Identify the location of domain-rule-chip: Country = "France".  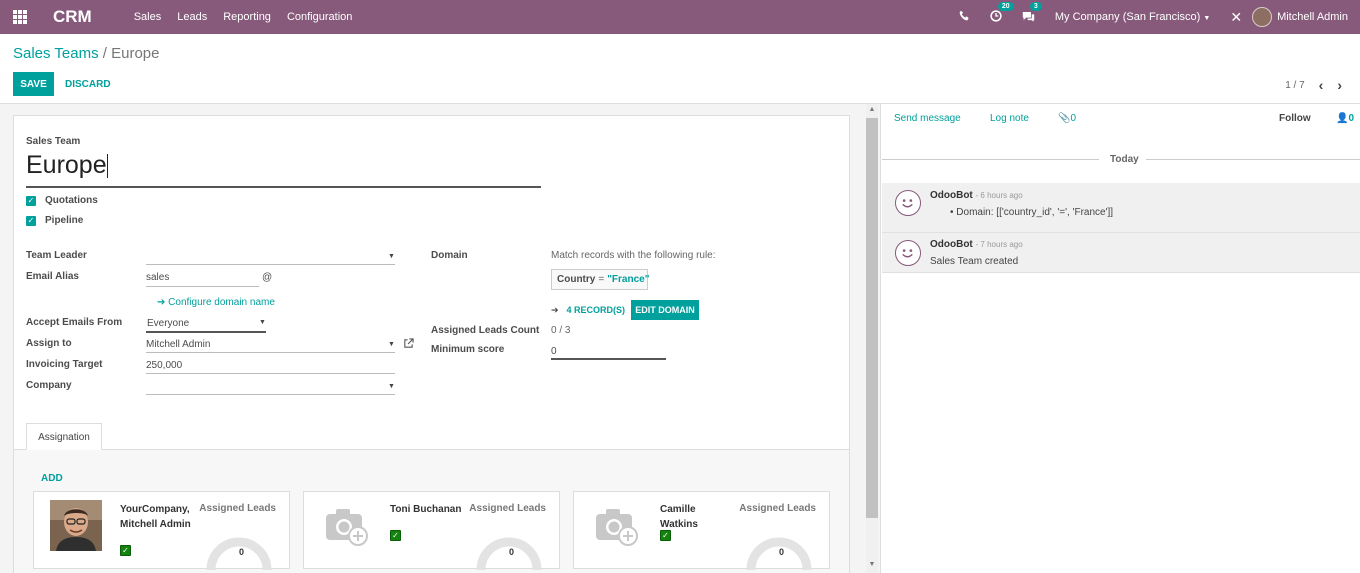
(600, 279).